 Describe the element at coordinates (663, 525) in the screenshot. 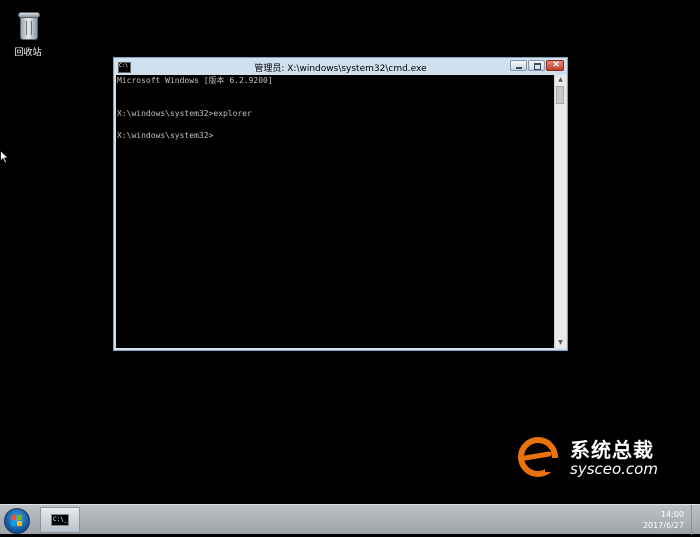

I see `clock-date: 2017/6/27` at that location.